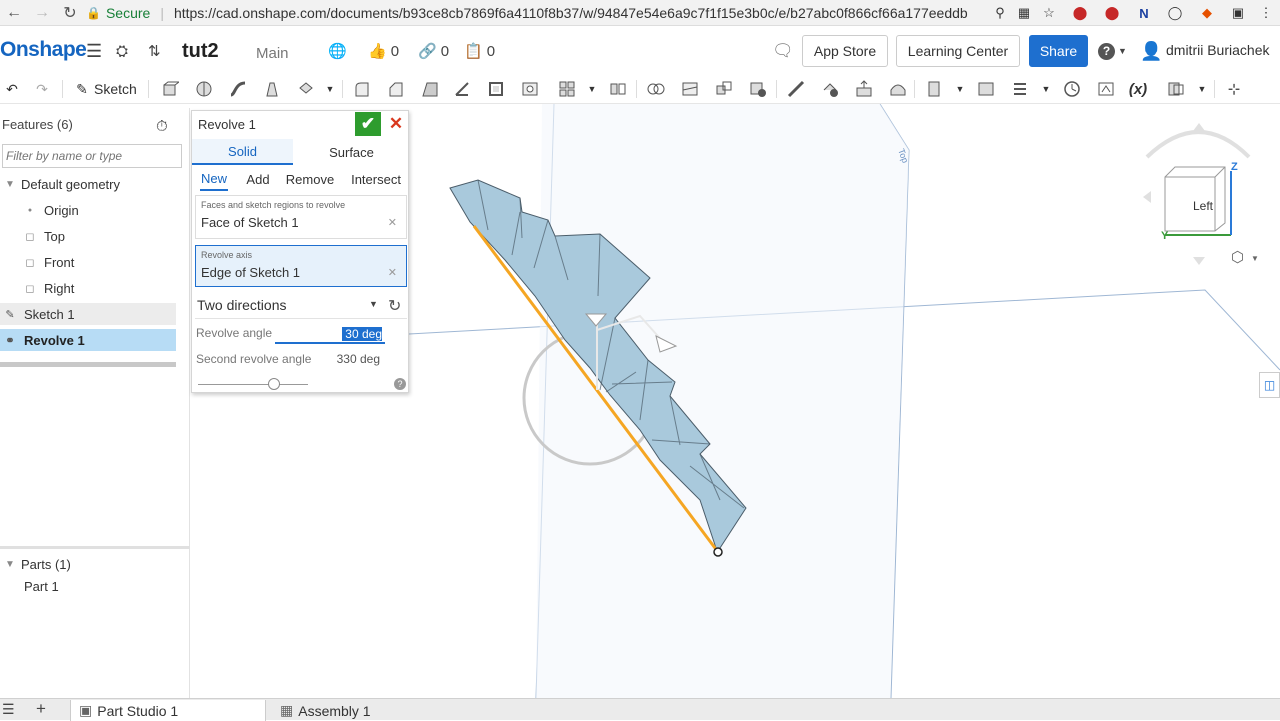 The width and height of the screenshot is (1280, 721). I want to click on star-icon: ☆, so click(1049, 13).